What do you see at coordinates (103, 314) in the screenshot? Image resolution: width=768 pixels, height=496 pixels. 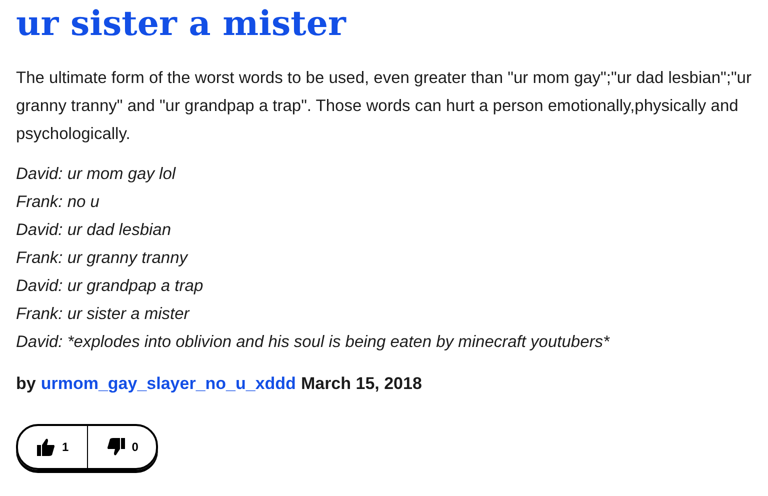 I see `example-line: Frank: ur sister a mister` at bounding box center [103, 314].